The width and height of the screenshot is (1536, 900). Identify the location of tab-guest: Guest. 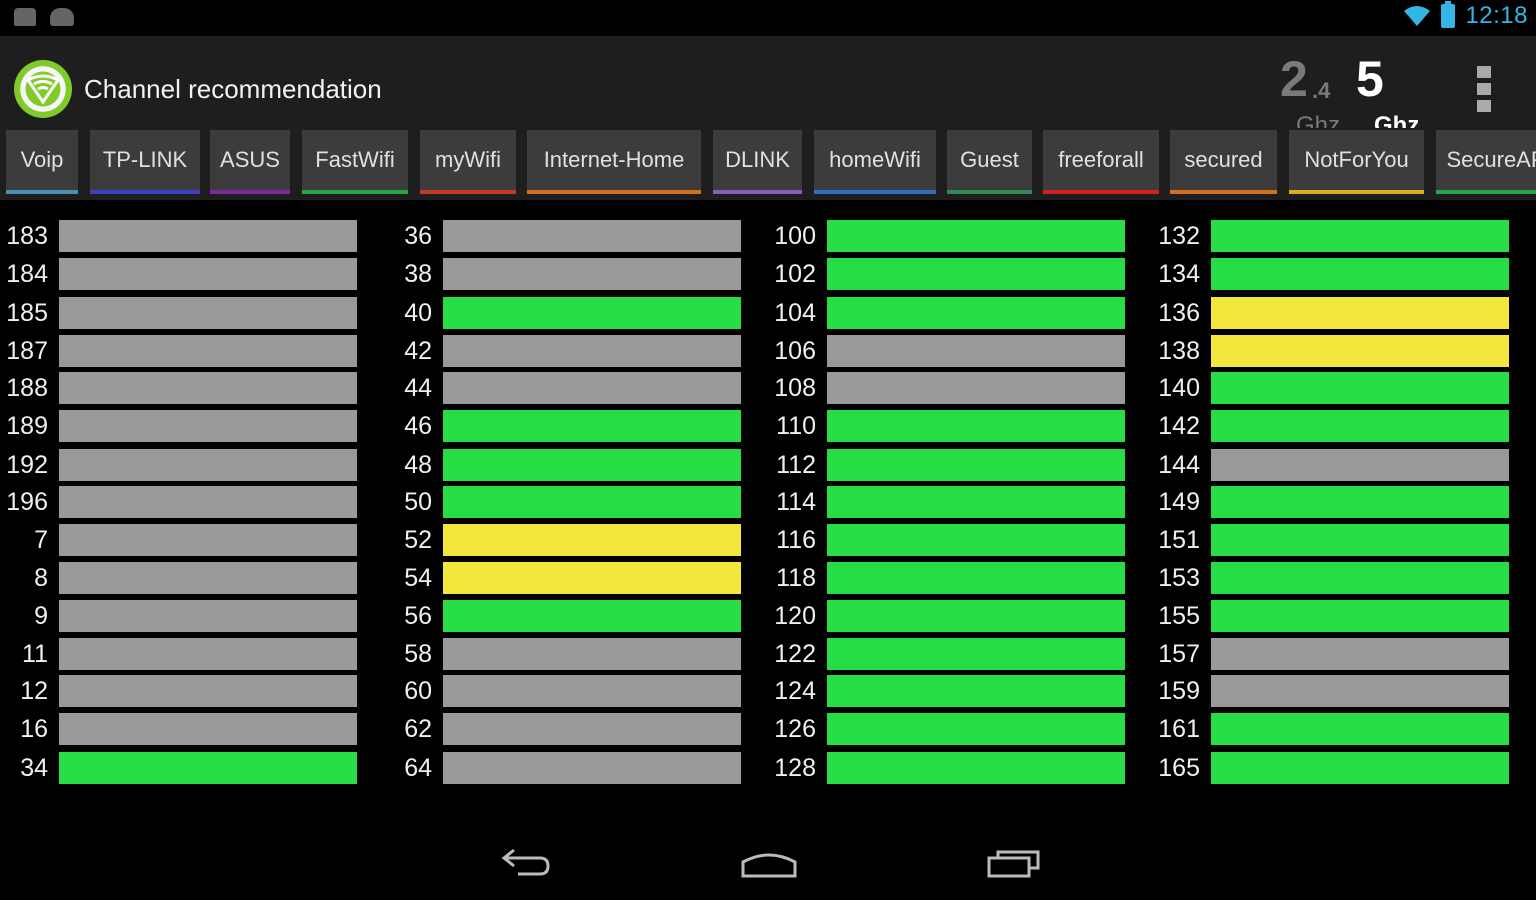
(989, 162).